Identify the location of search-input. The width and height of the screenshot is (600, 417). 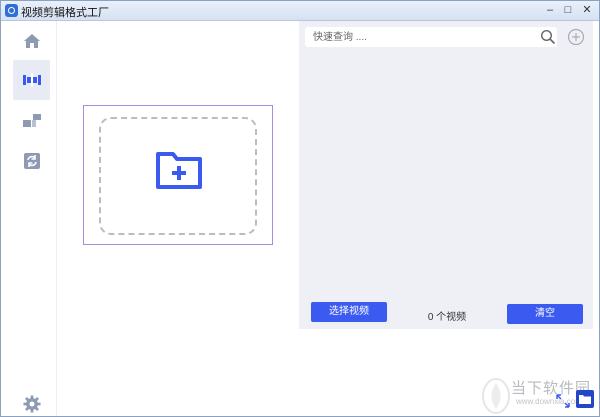
(418, 37).